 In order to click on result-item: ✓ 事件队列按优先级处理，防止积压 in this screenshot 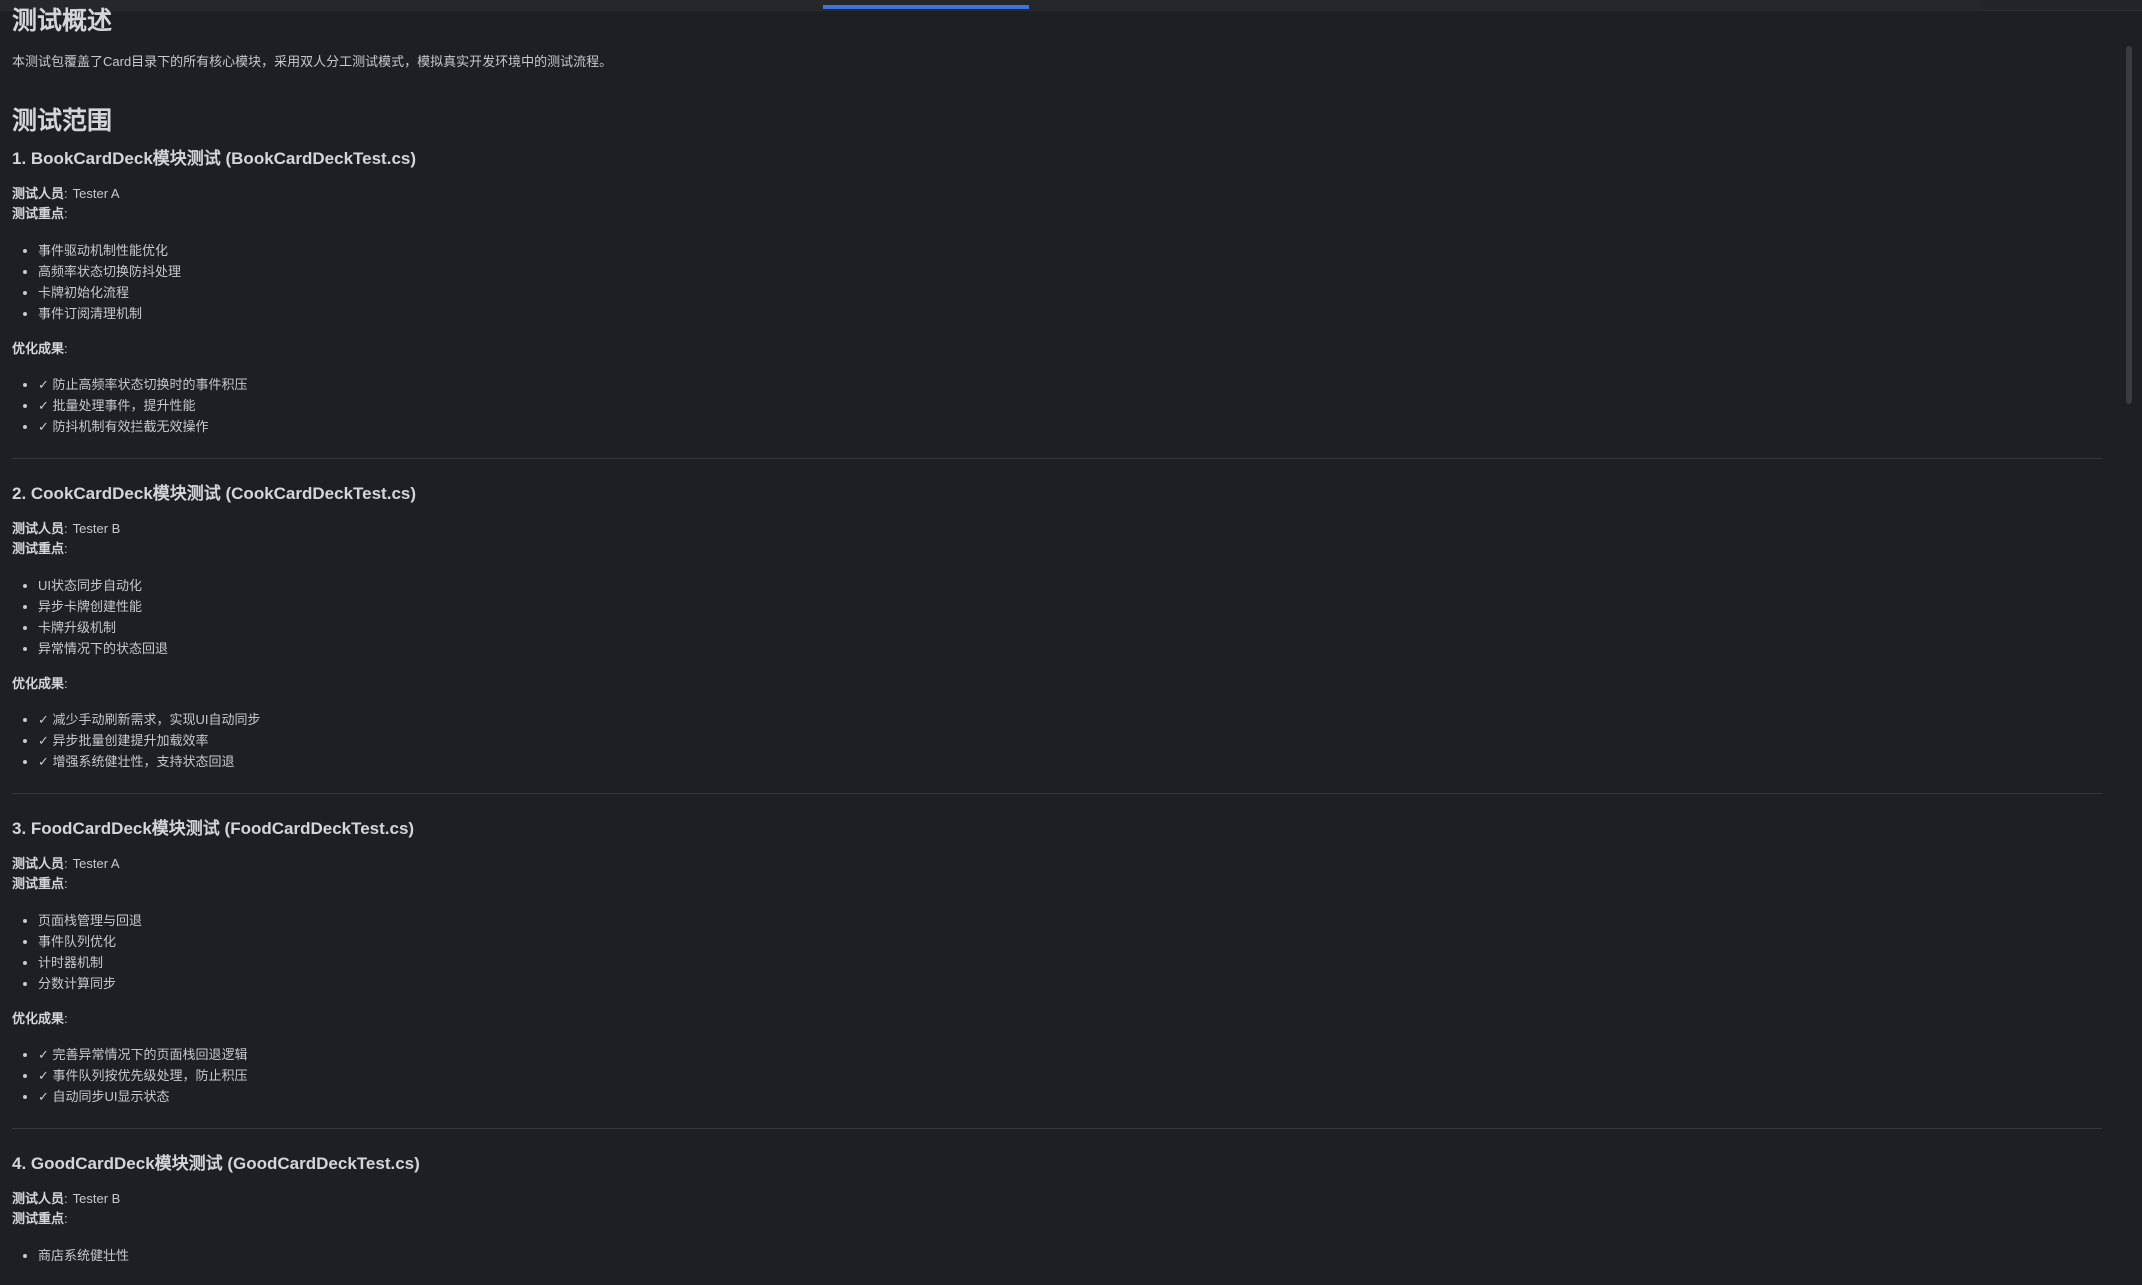, I will do `click(1070, 1075)`.